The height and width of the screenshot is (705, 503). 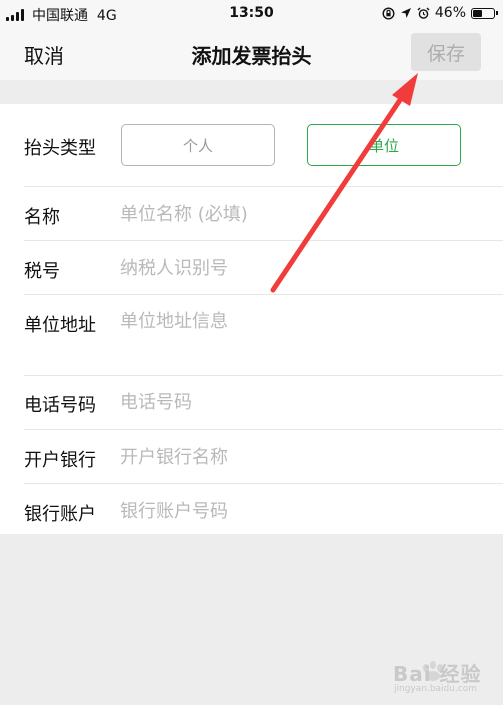 I want to click on alarm-icon, so click(x=423, y=13).